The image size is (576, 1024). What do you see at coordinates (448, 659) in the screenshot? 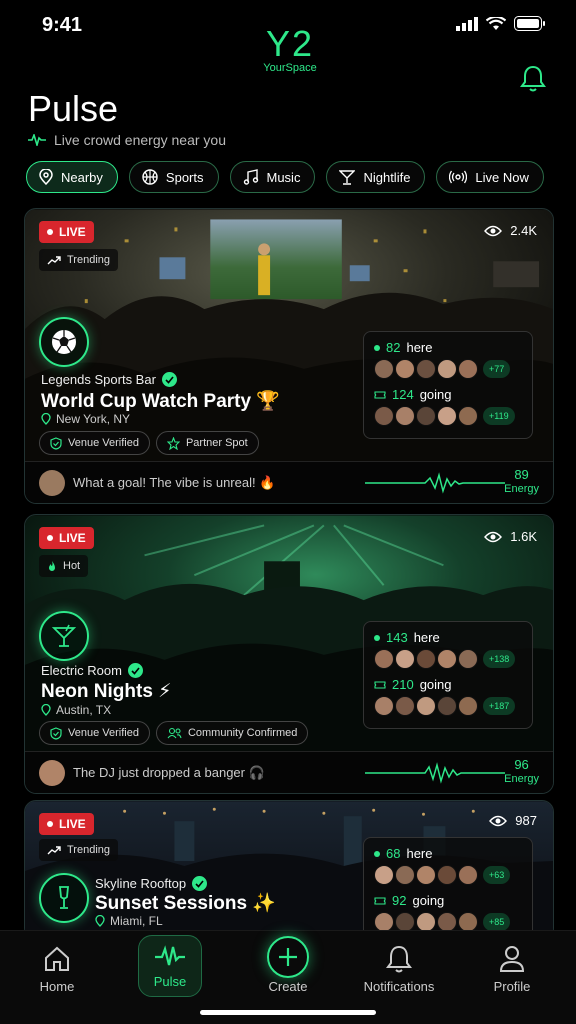
I see `here-avatars: +138` at bounding box center [448, 659].